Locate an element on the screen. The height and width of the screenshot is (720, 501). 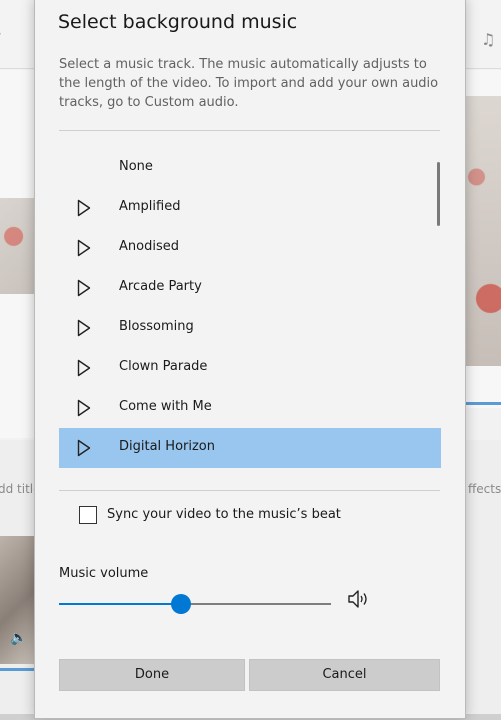
track-item: Anodised is located at coordinates (250, 248).